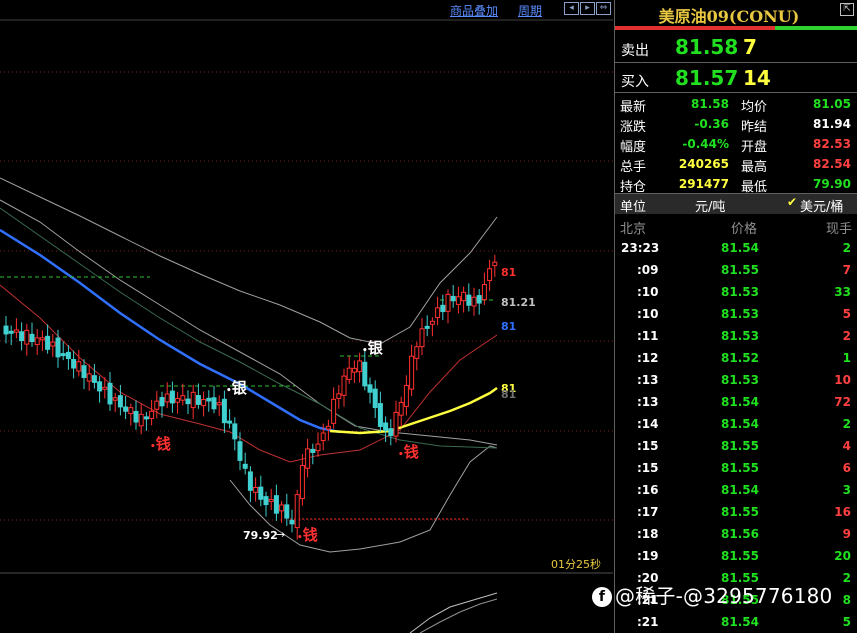  I want to click on tick-volume: 16, so click(842, 512).